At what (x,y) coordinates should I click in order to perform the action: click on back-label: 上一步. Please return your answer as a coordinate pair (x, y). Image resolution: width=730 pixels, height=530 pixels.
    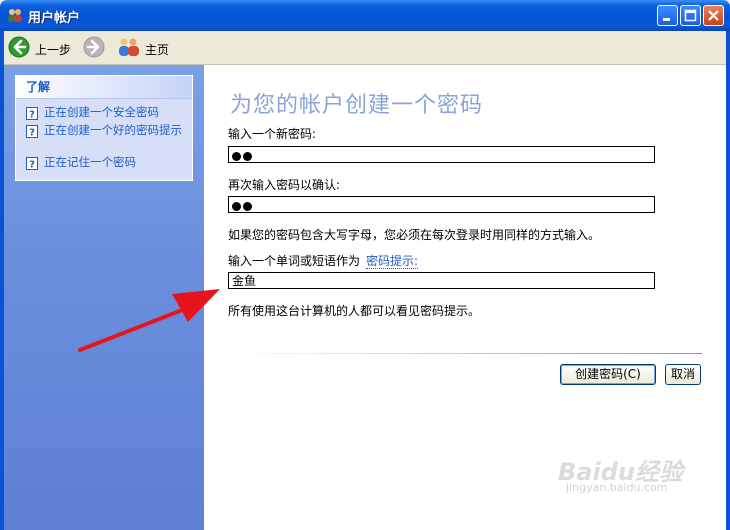
    Looking at the image, I should click on (53, 50).